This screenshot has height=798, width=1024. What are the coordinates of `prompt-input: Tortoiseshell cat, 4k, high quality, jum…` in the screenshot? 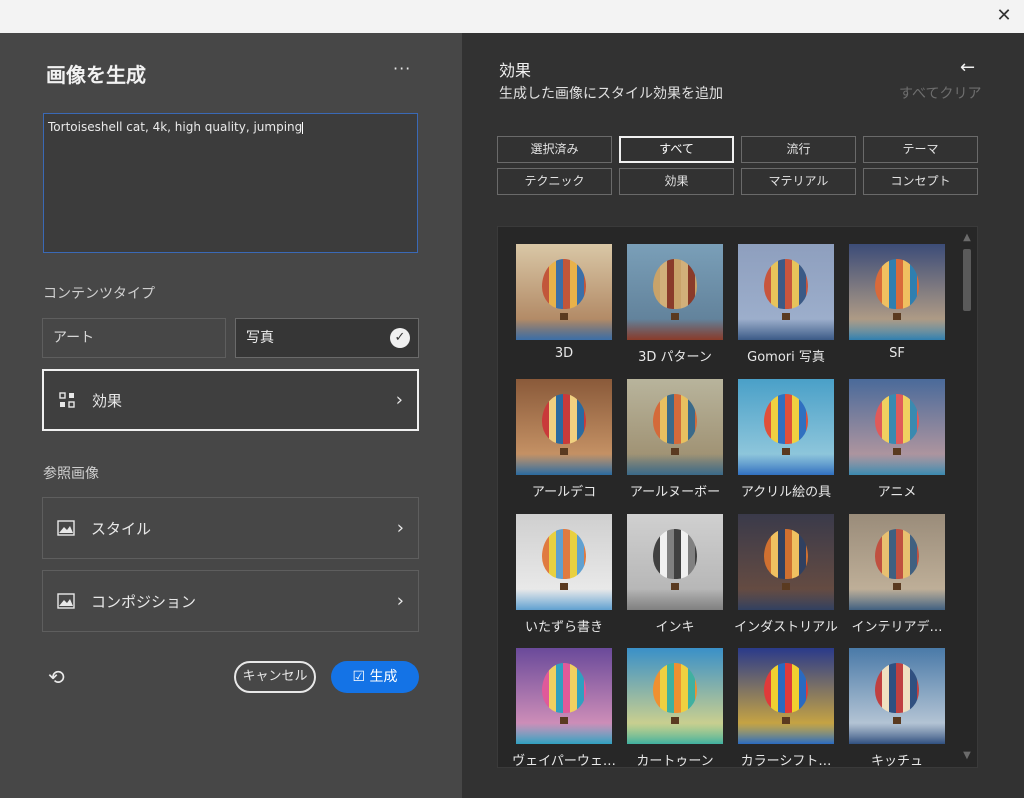 It's located at (230, 183).